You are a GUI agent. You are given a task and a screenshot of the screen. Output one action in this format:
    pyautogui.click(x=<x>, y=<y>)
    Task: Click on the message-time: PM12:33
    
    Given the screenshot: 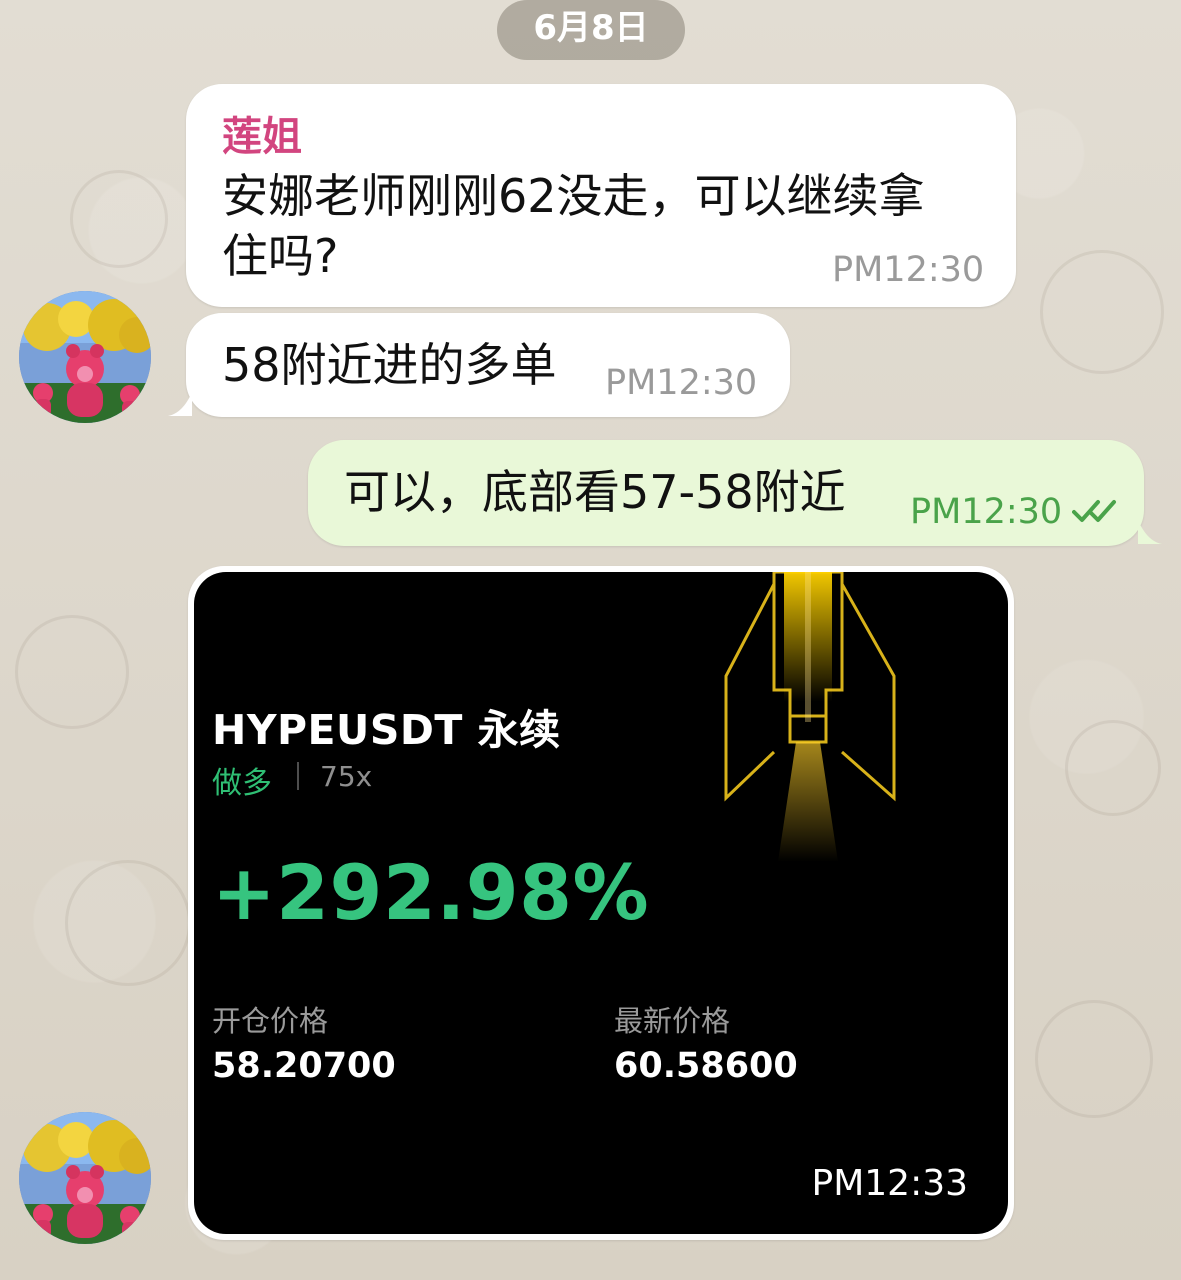 What is the action you would take?
    pyautogui.click(x=889, y=1183)
    